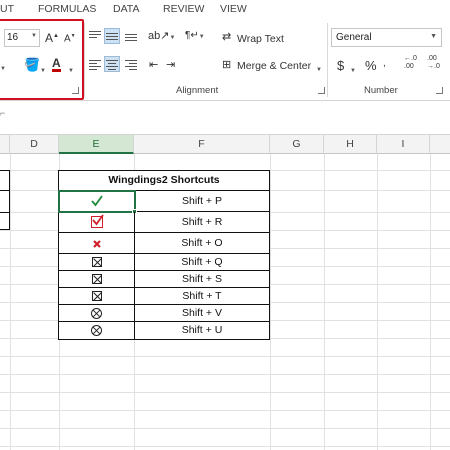  I want to click on table-row: Shift + Q, so click(164, 262).